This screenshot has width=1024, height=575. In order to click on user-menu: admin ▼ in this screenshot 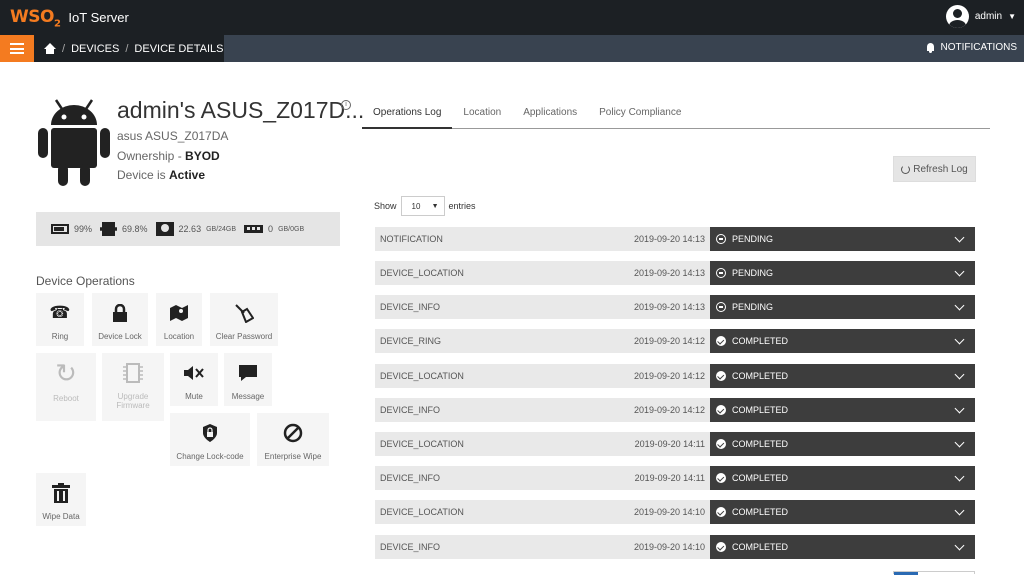, I will do `click(980, 16)`.